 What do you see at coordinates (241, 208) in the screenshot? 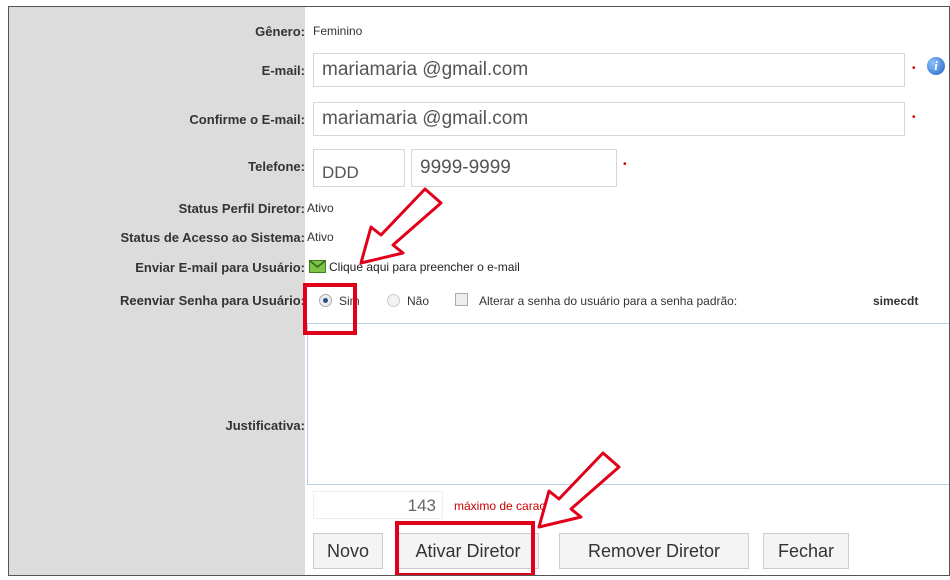
I see `status-perfil-label: Status Perfil Diretor:` at bounding box center [241, 208].